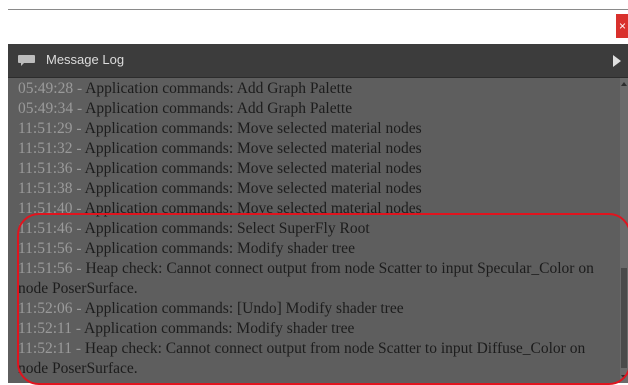 The width and height of the screenshot is (628, 385). Describe the element at coordinates (46, 108) in the screenshot. I see `log-timestamp: 05:49:34` at that location.